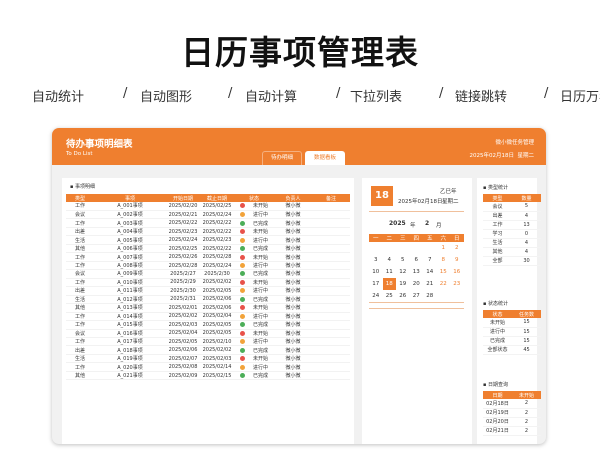  I want to click on cell-task: A_009事项, so click(130, 274).